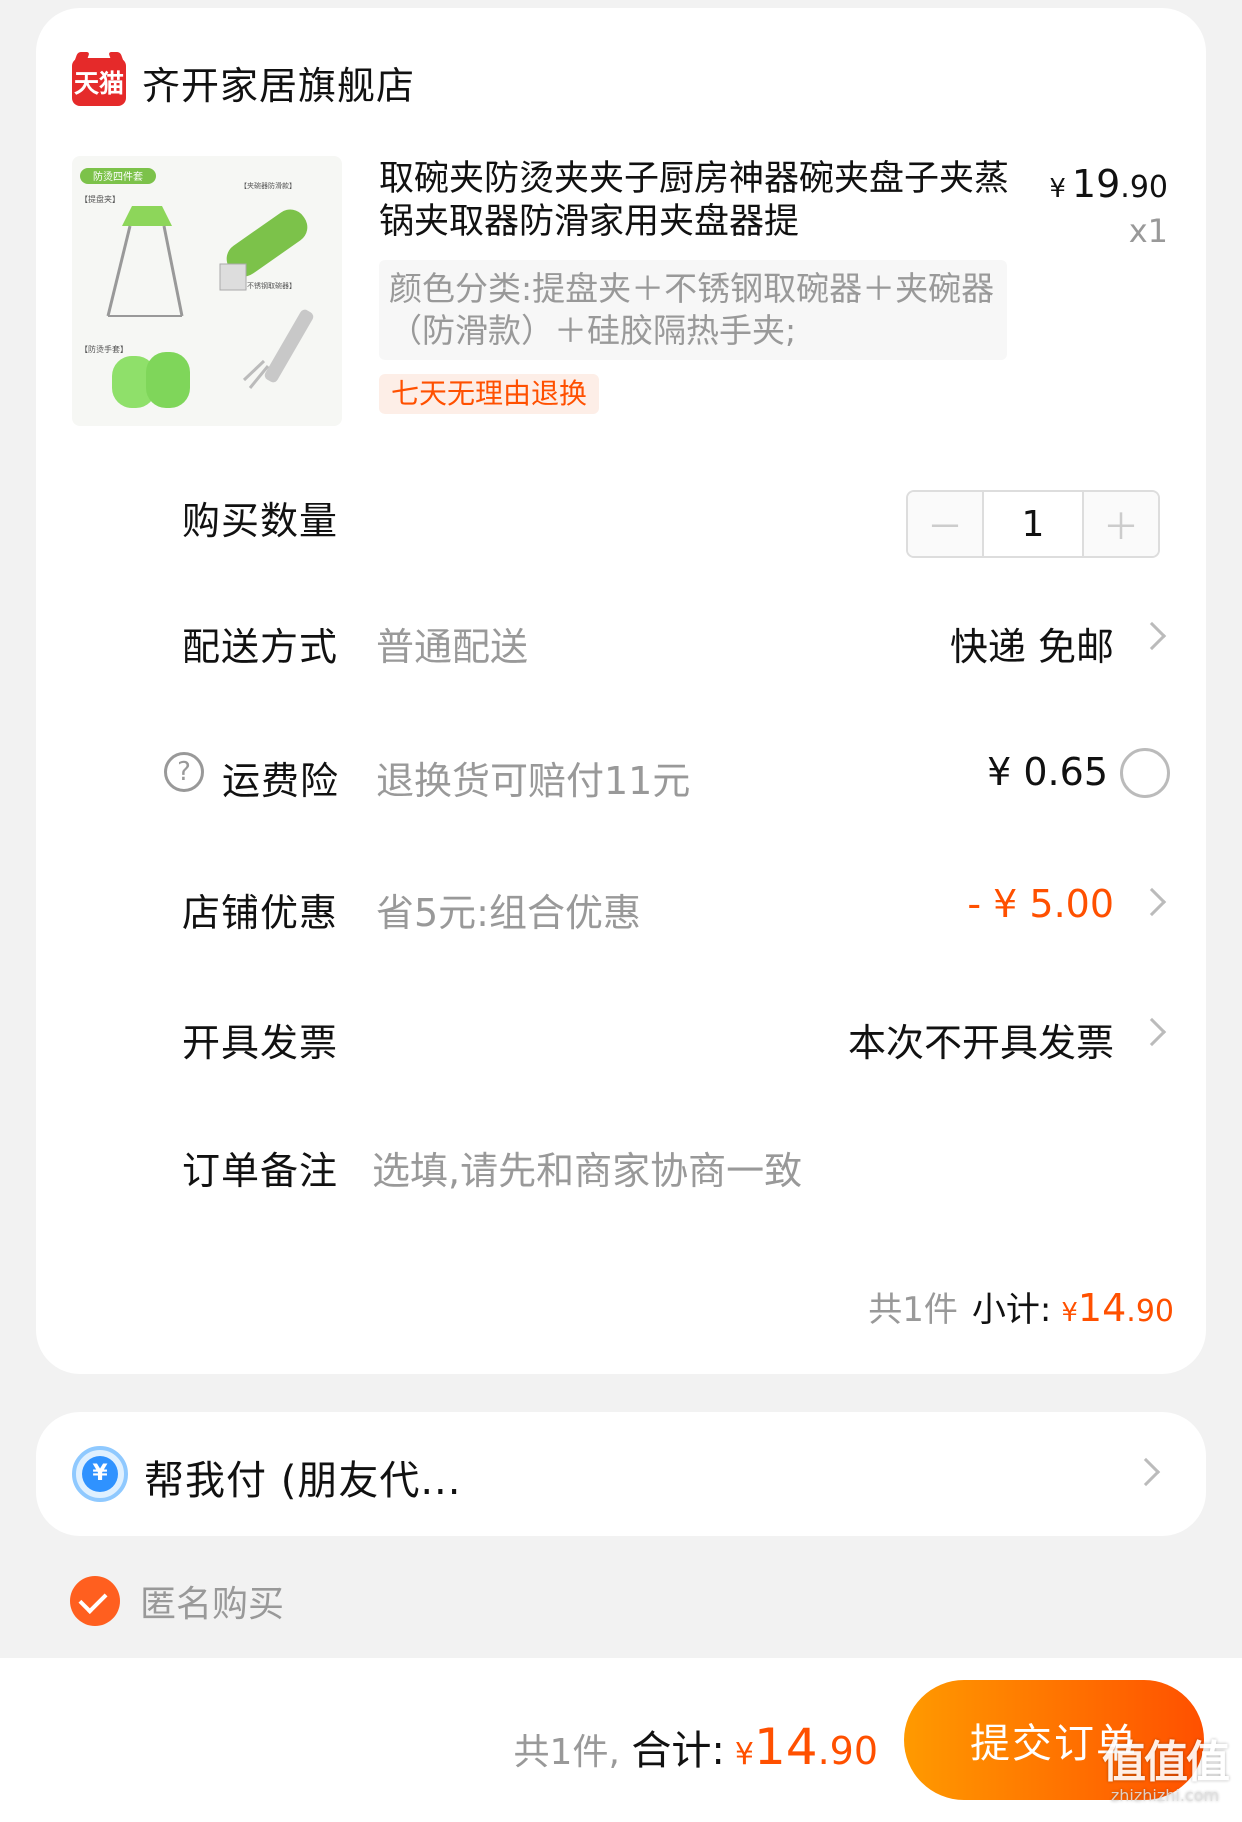  Describe the element at coordinates (268, 185) in the screenshot. I see `image-label-bowl-clip: 【夹碗器防滑款】` at that location.